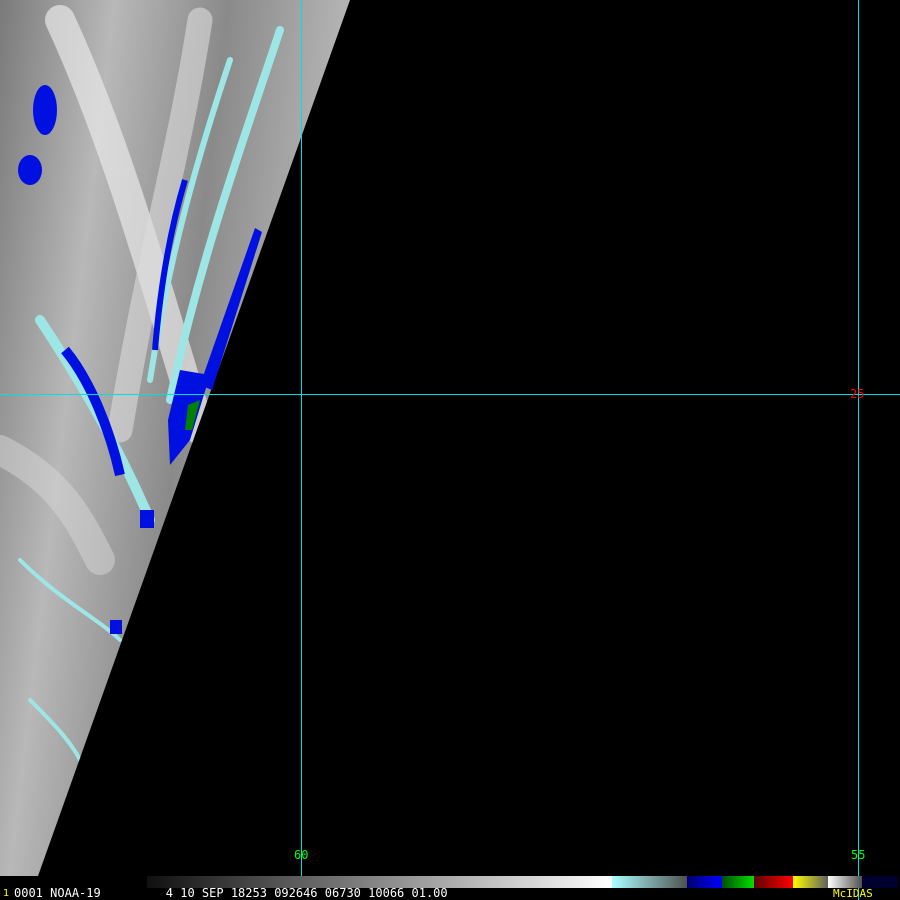  What do you see at coordinates (187, 893) in the screenshot?
I see `header-day: 10` at bounding box center [187, 893].